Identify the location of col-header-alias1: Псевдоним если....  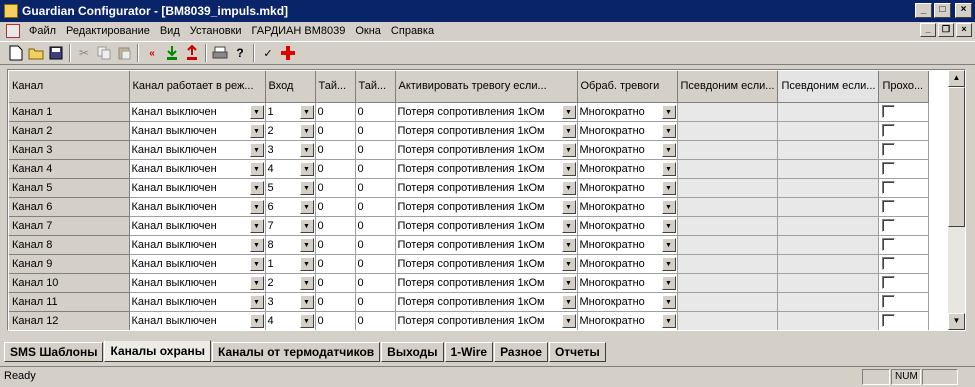
(728, 87).